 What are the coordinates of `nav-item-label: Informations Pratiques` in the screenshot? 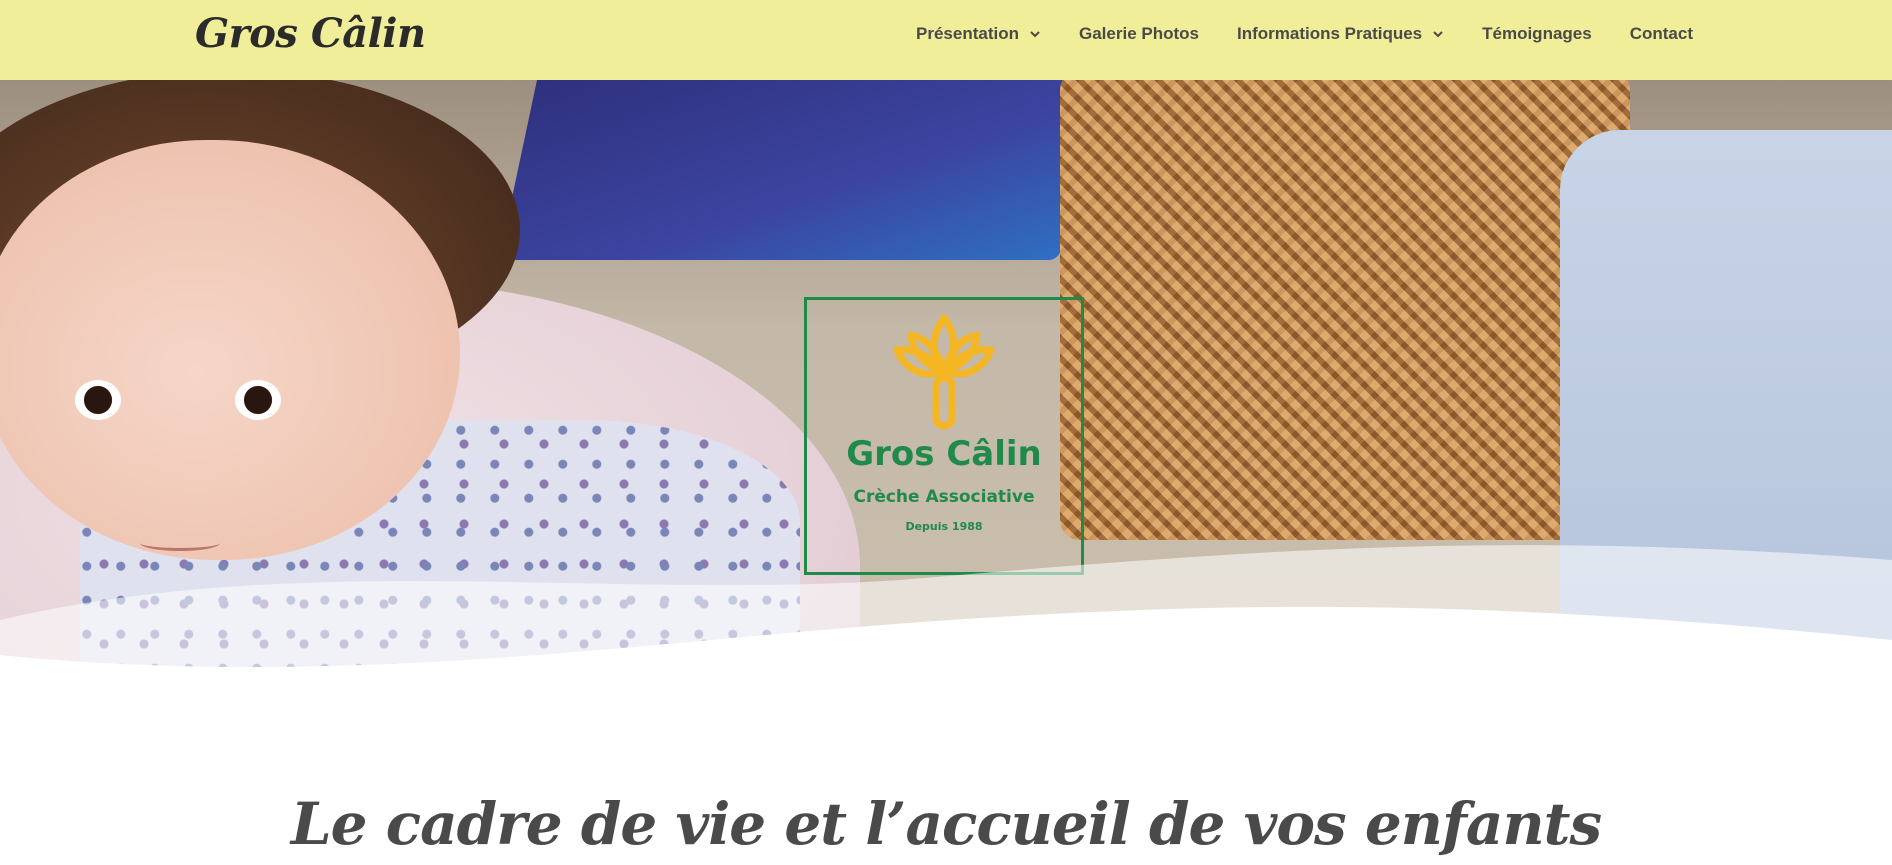 It's located at (1329, 33).